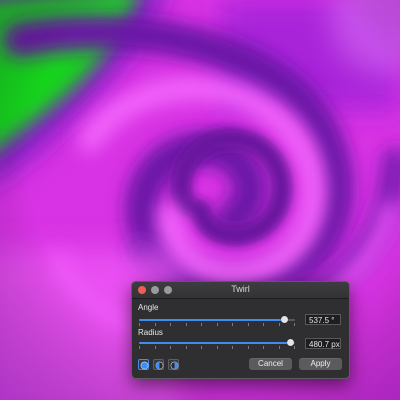 This screenshot has height=400, width=400. I want to click on left-half-mode-button, so click(158, 364).